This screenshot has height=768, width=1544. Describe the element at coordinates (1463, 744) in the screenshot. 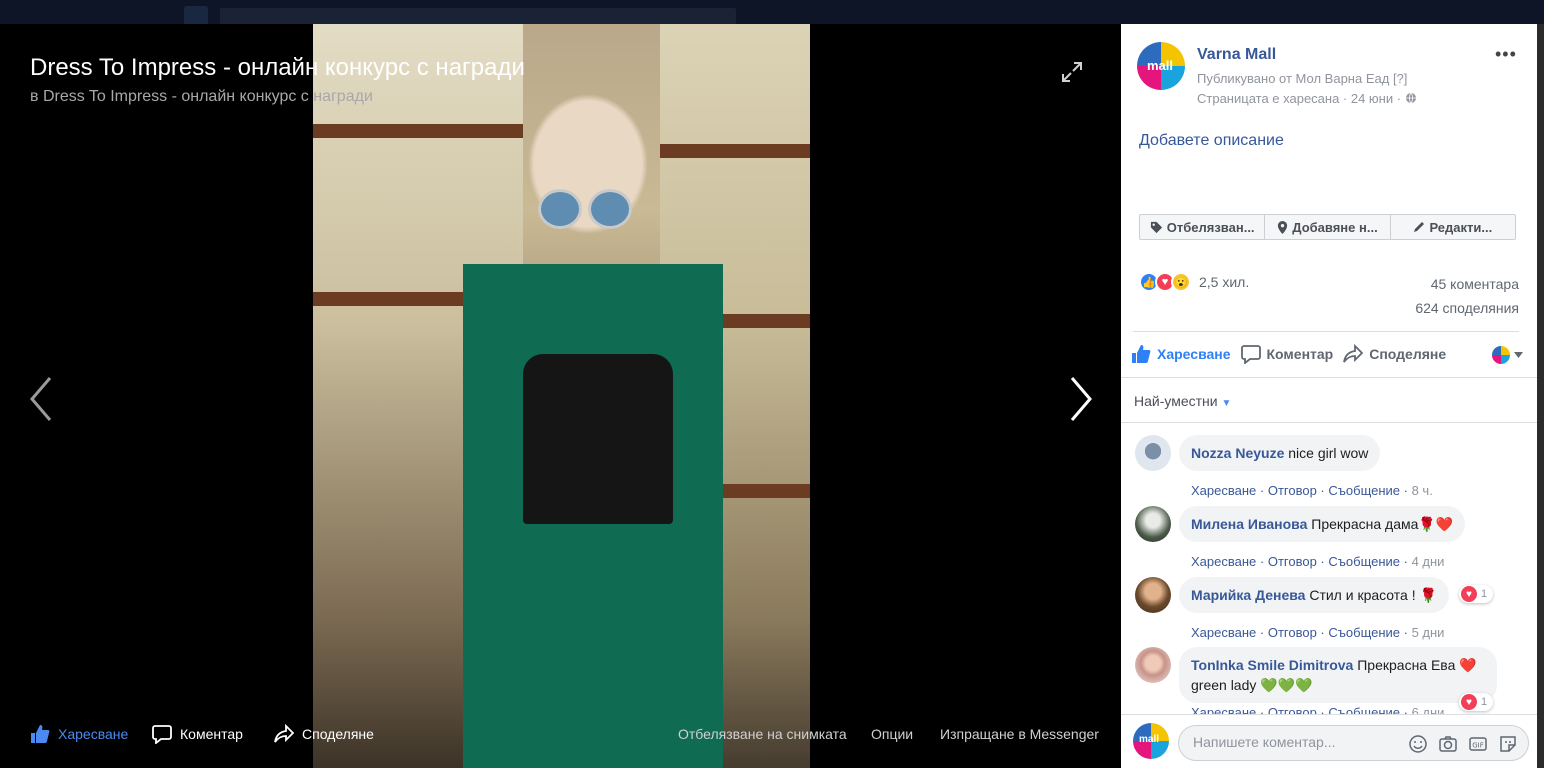

I see `composer-icons: GIF` at that location.